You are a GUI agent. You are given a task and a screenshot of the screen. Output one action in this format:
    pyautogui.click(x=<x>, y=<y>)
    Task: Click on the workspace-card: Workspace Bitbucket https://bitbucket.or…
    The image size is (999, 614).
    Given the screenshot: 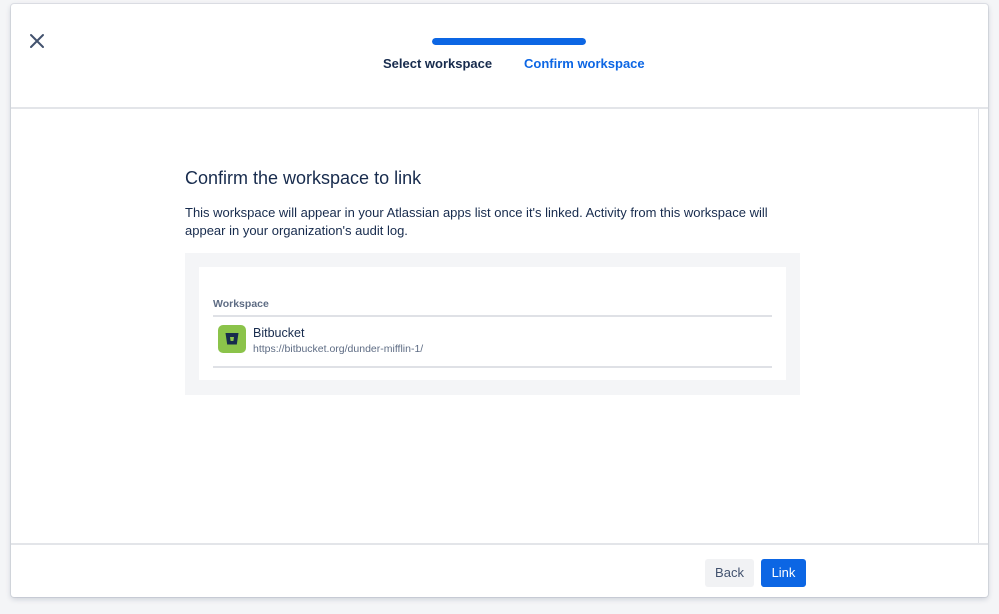 What is the action you would take?
    pyautogui.click(x=492, y=323)
    